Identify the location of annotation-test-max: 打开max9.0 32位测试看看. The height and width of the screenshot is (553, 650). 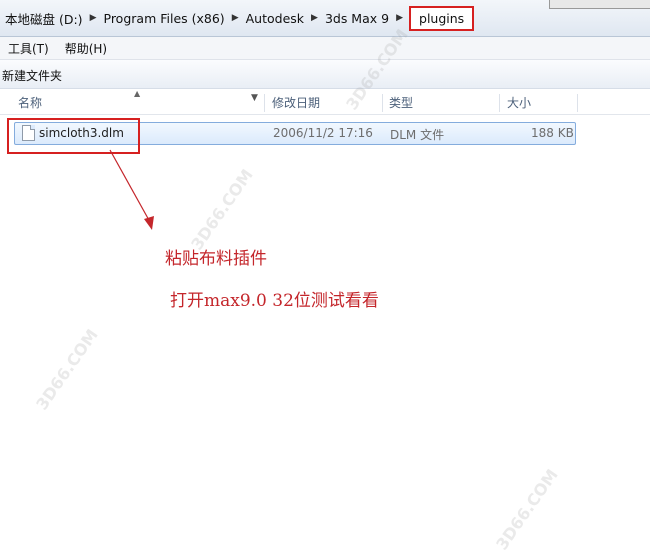
(274, 301).